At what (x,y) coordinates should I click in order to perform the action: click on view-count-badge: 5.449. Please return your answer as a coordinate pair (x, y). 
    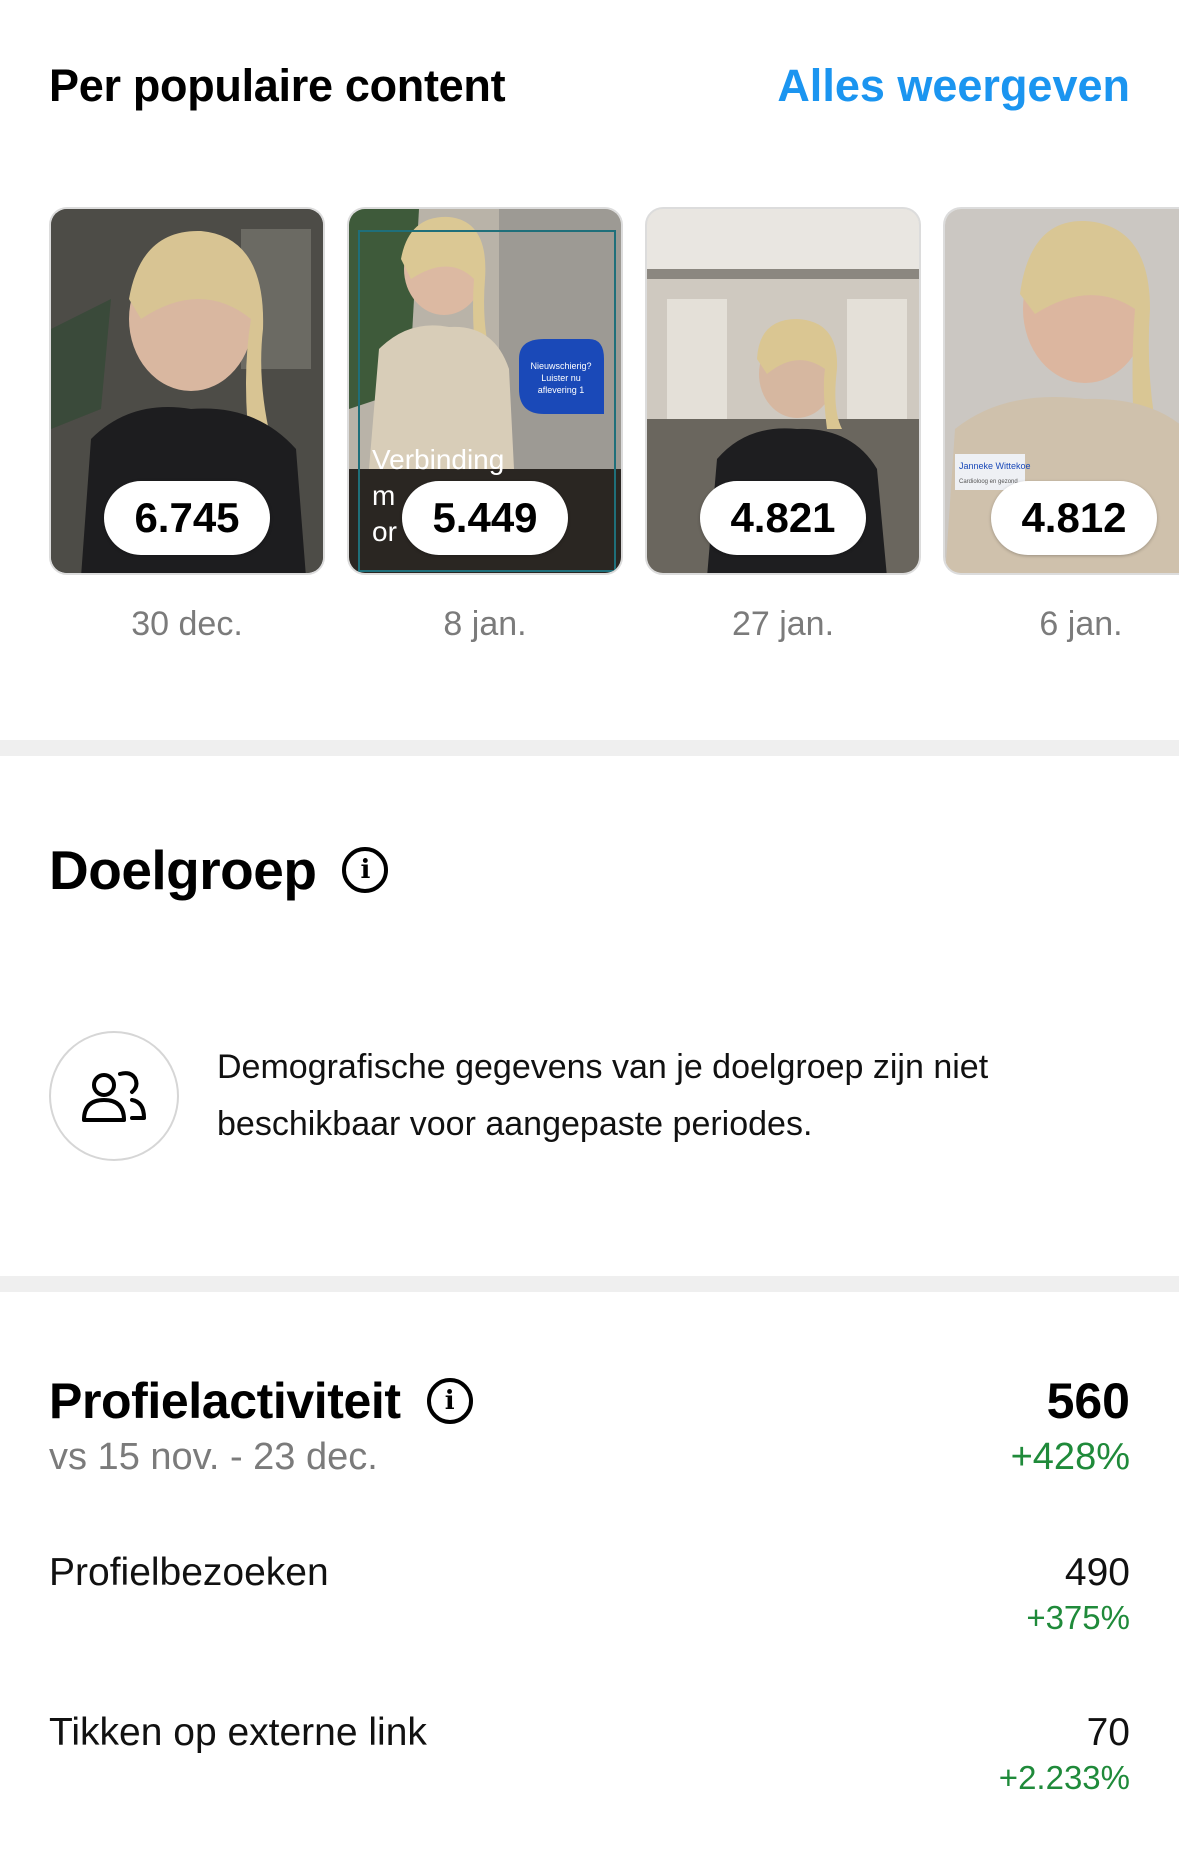
    Looking at the image, I should click on (485, 518).